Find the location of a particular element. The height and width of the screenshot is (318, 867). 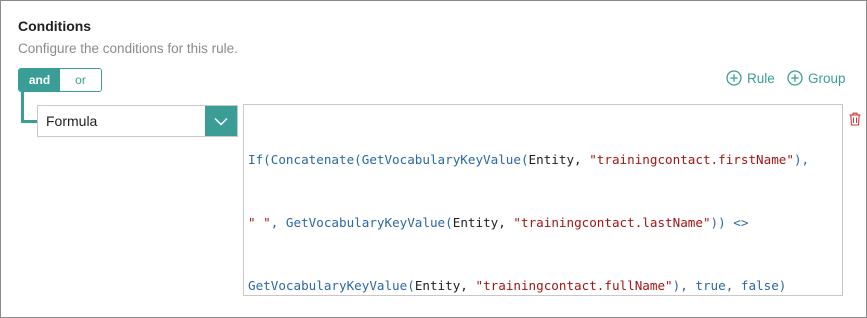

formula-token: GetVocabularyKeyValue( is located at coordinates (331, 285).